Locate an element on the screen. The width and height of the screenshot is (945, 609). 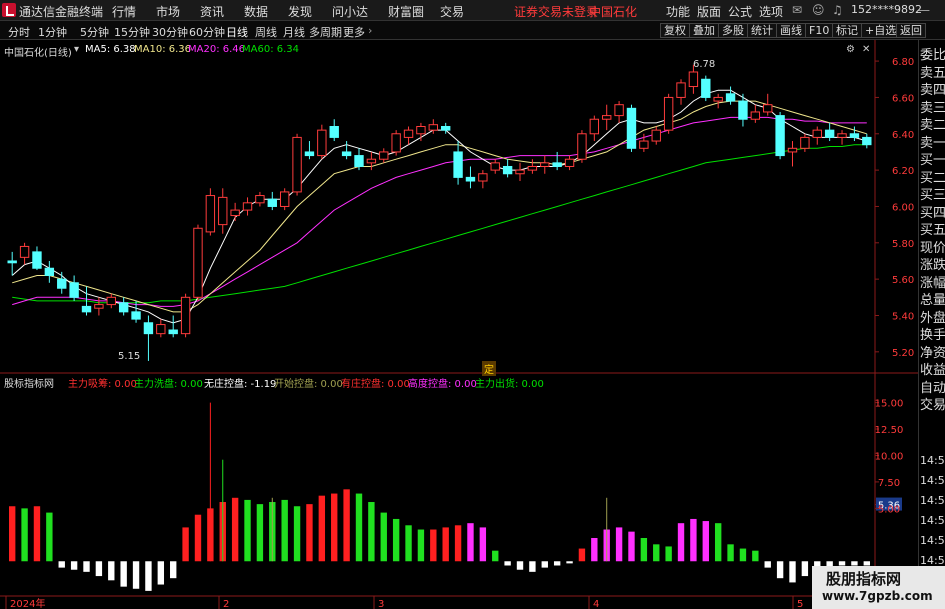
tab-multi-period: 多周期 is located at coordinates (325, 32).